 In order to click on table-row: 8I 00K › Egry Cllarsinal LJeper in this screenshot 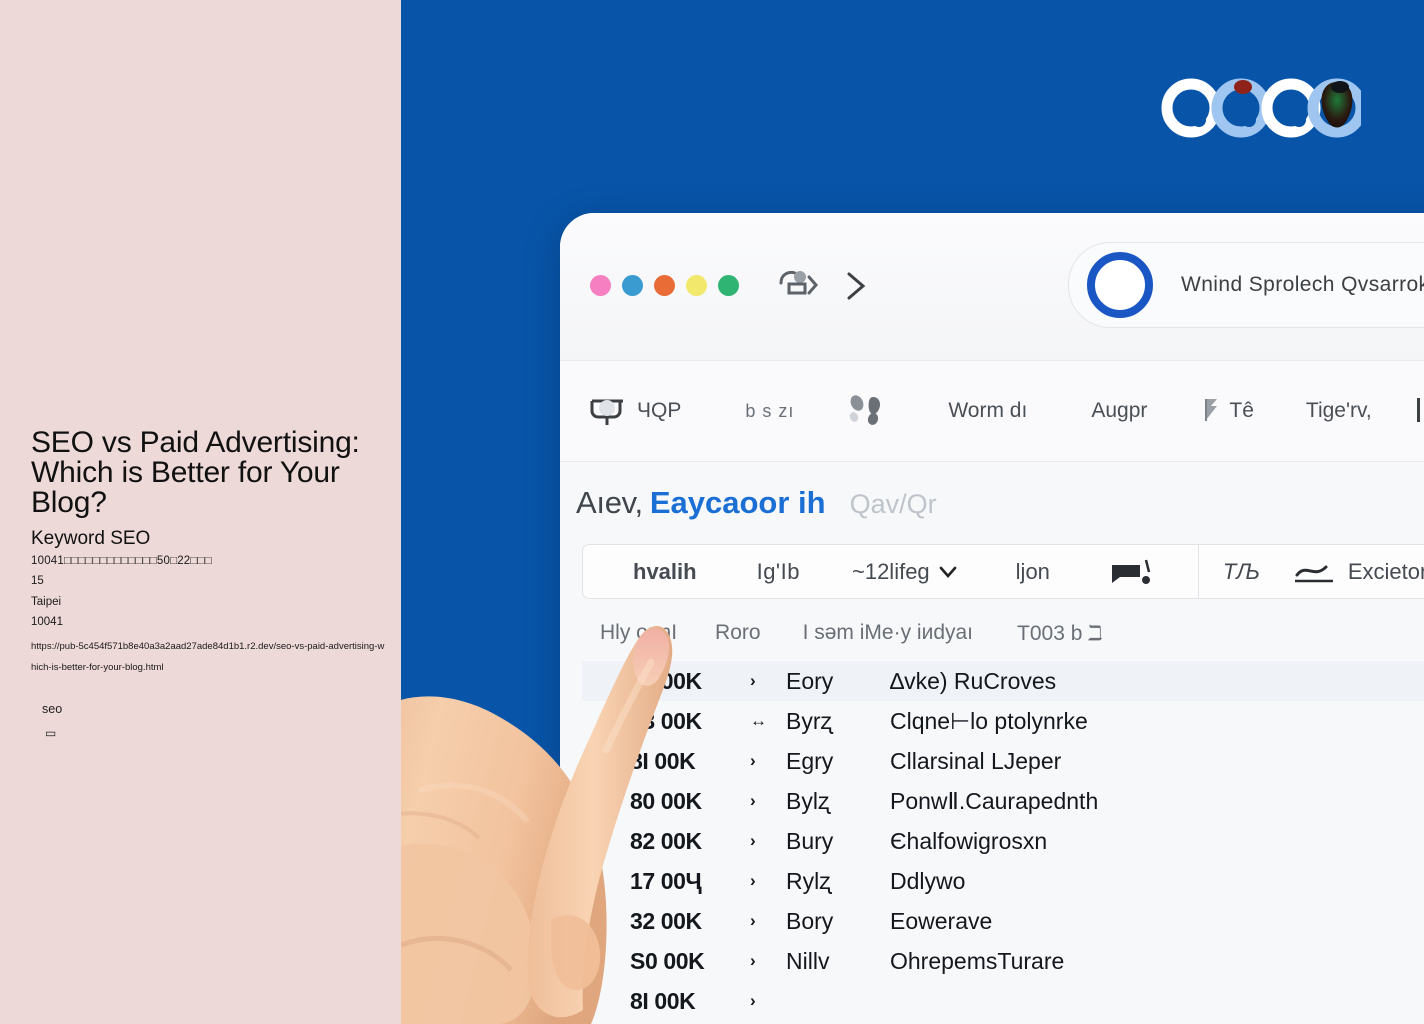, I will do `click(1003, 761)`.